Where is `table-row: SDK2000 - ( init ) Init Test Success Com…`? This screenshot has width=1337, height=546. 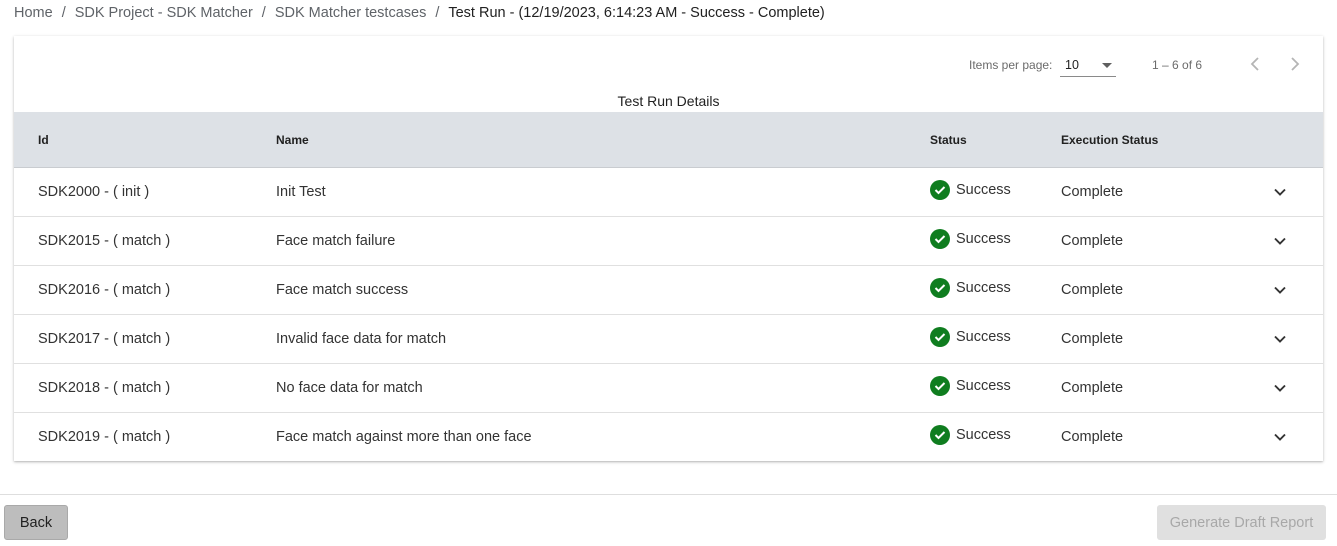
table-row: SDK2000 - ( init ) Init Test Success Com… is located at coordinates (668, 192).